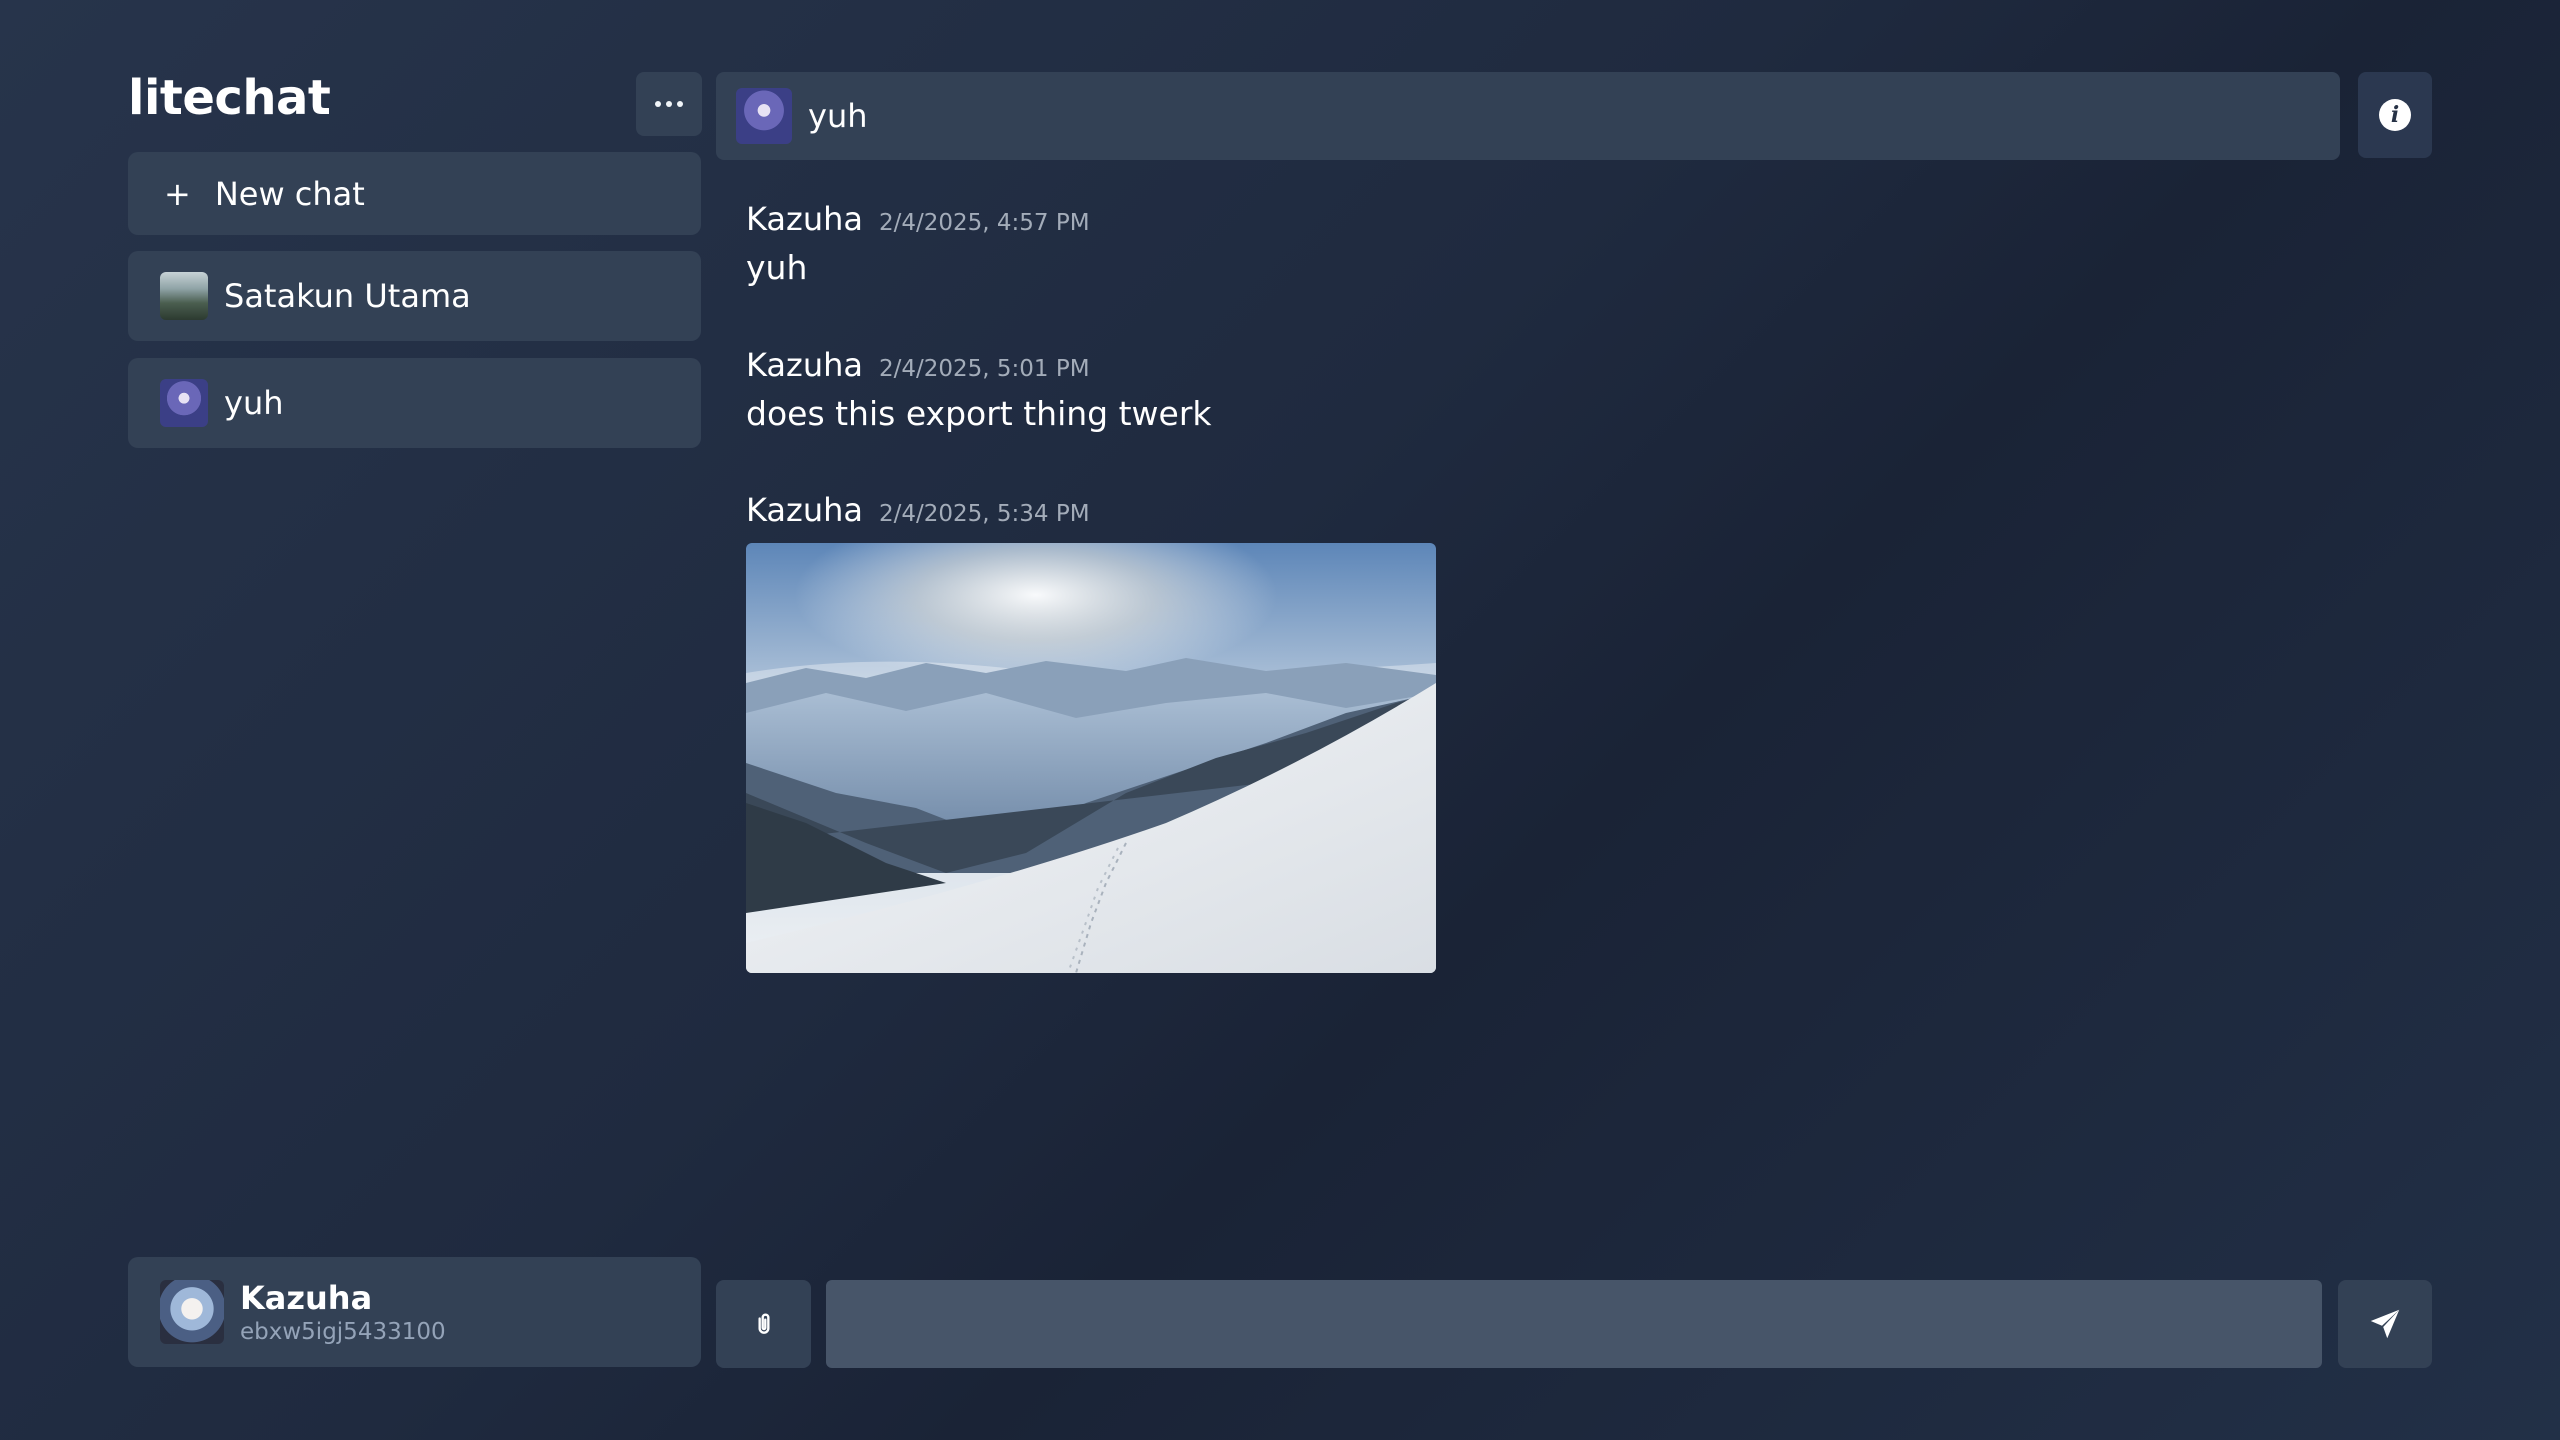  What do you see at coordinates (764, 116) in the screenshot?
I see `chat-avatar` at bounding box center [764, 116].